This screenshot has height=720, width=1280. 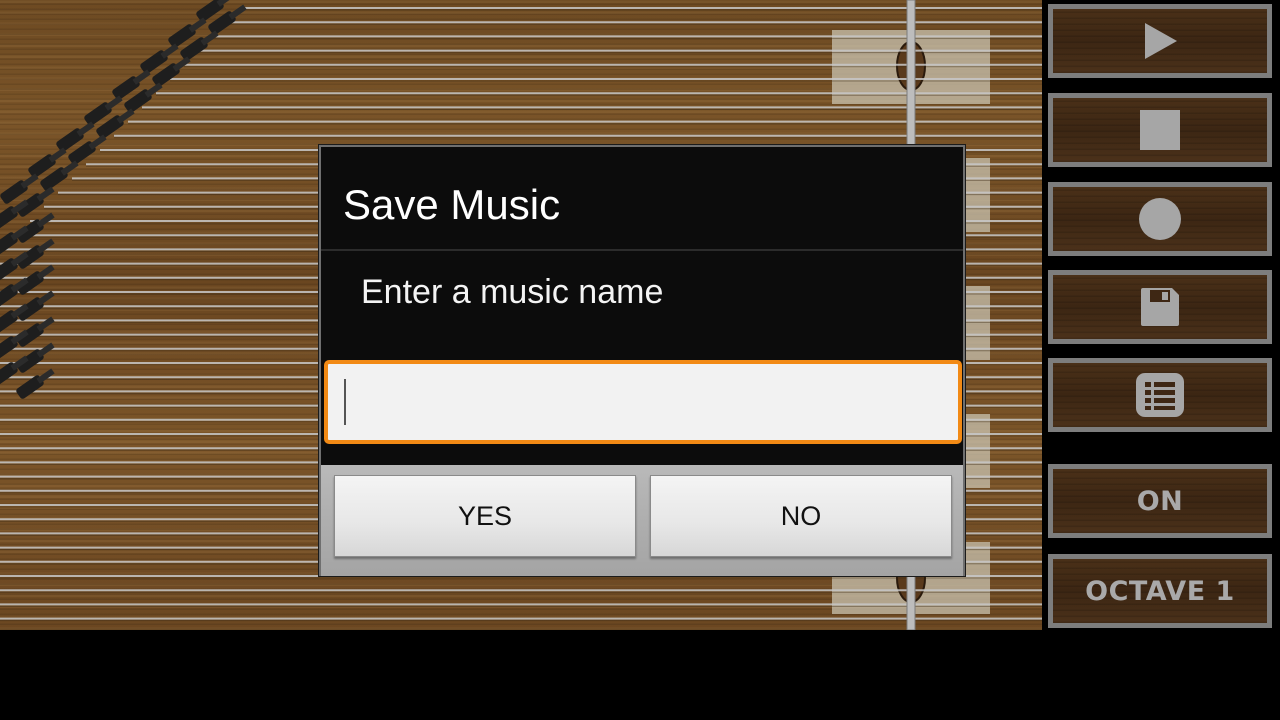 I want to click on octave-button: OCTAVE 1, so click(x=1160, y=591).